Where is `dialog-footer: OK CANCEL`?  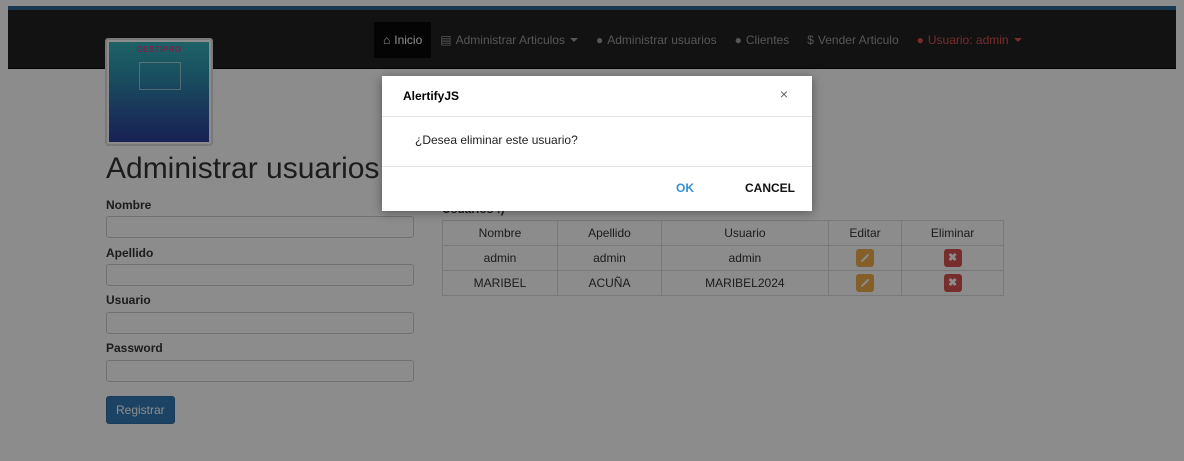 dialog-footer: OK CANCEL is located at coordinates (597, 188).